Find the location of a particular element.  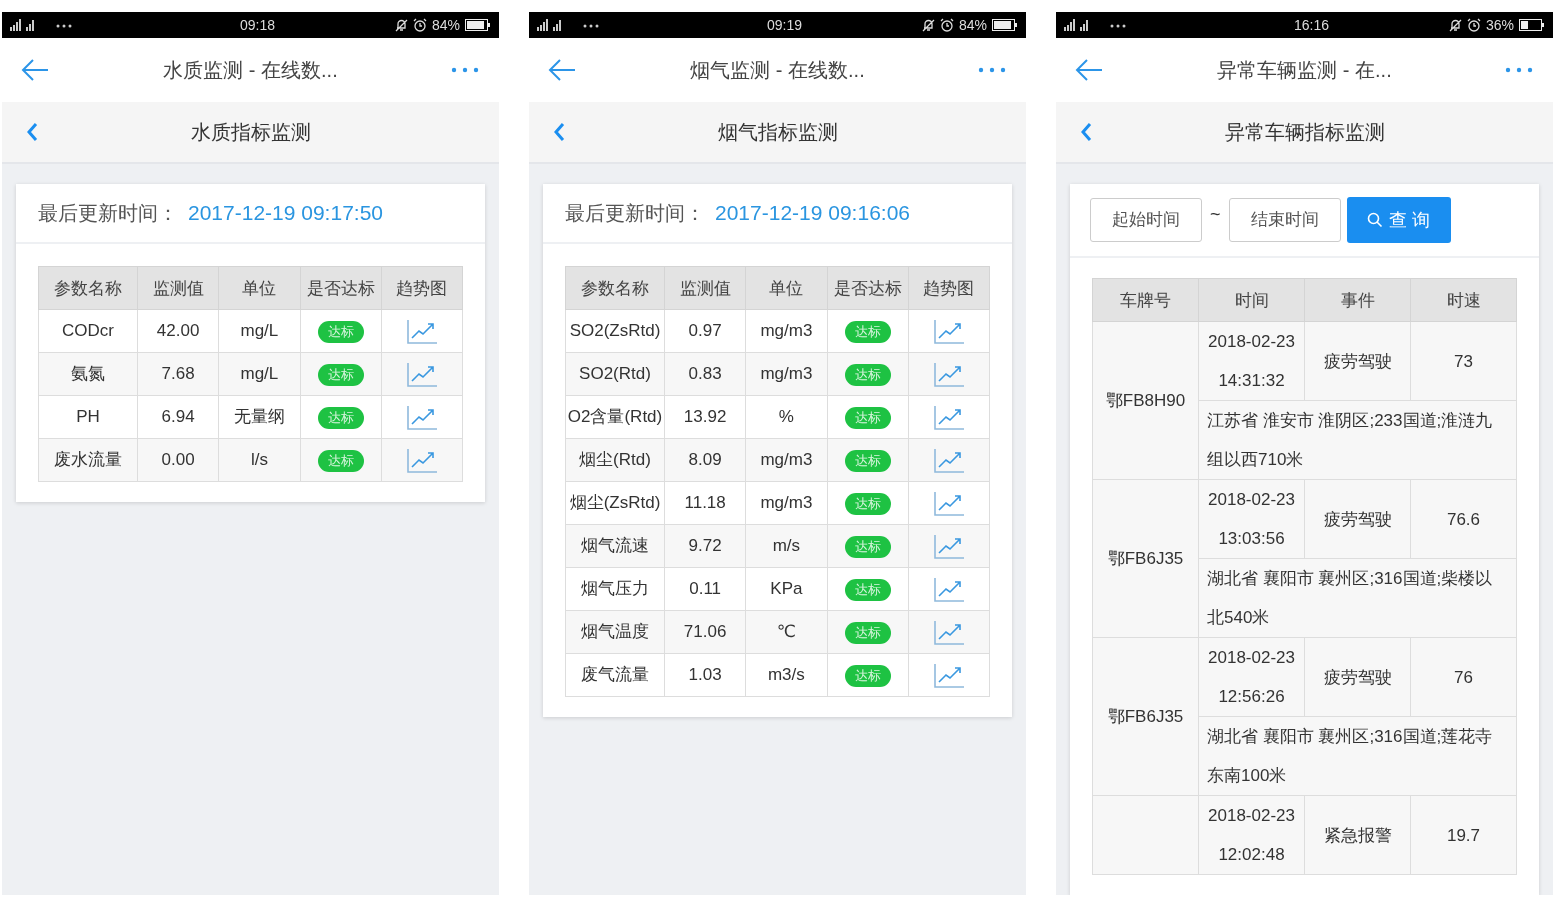

status-time: 09:19 is located at coordinates (784, 25).